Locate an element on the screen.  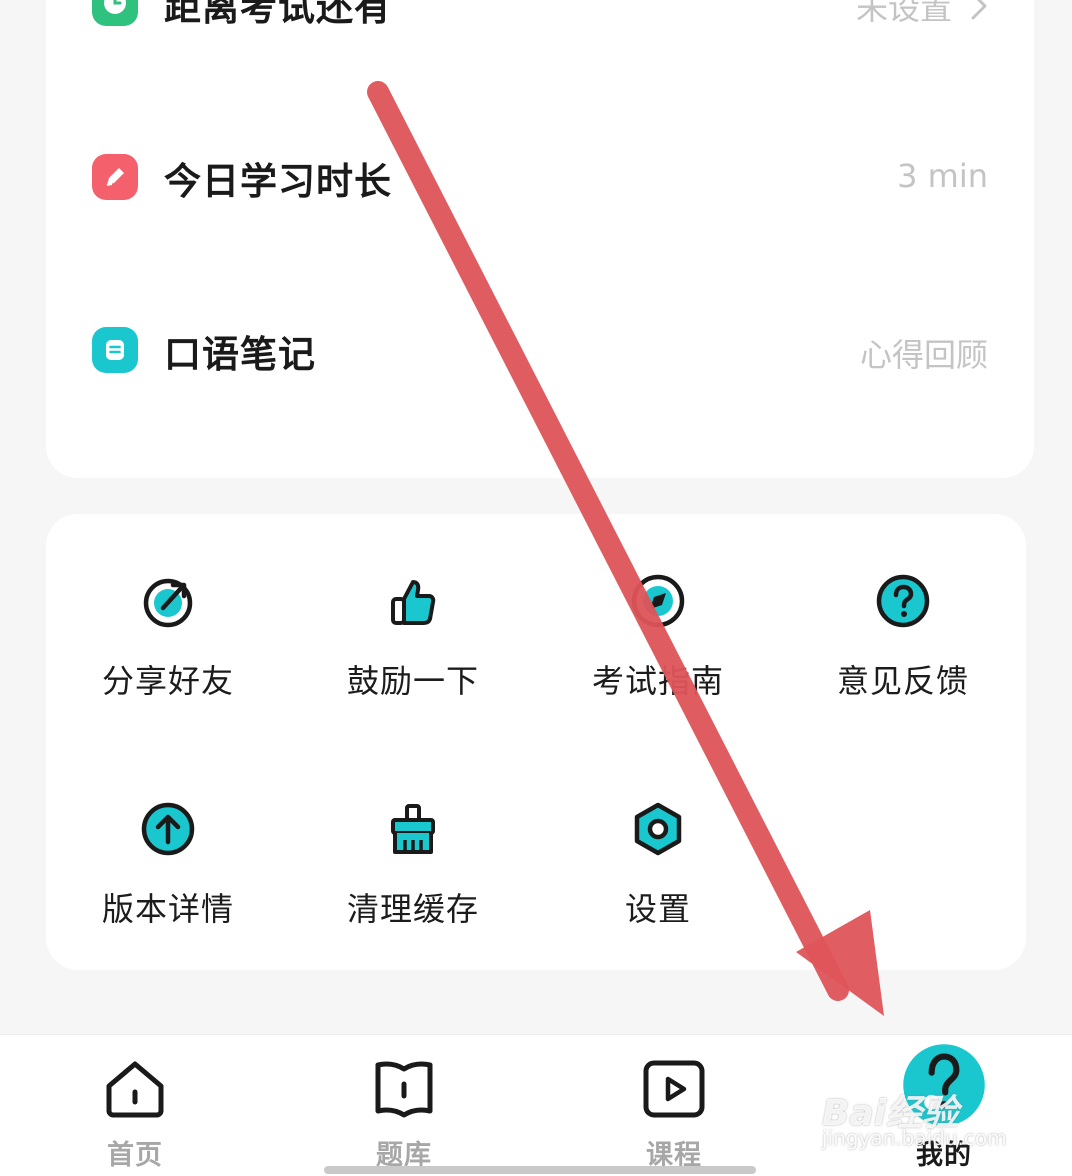
menu-item-version: 版本详情 is located at coordinates (168, 835).